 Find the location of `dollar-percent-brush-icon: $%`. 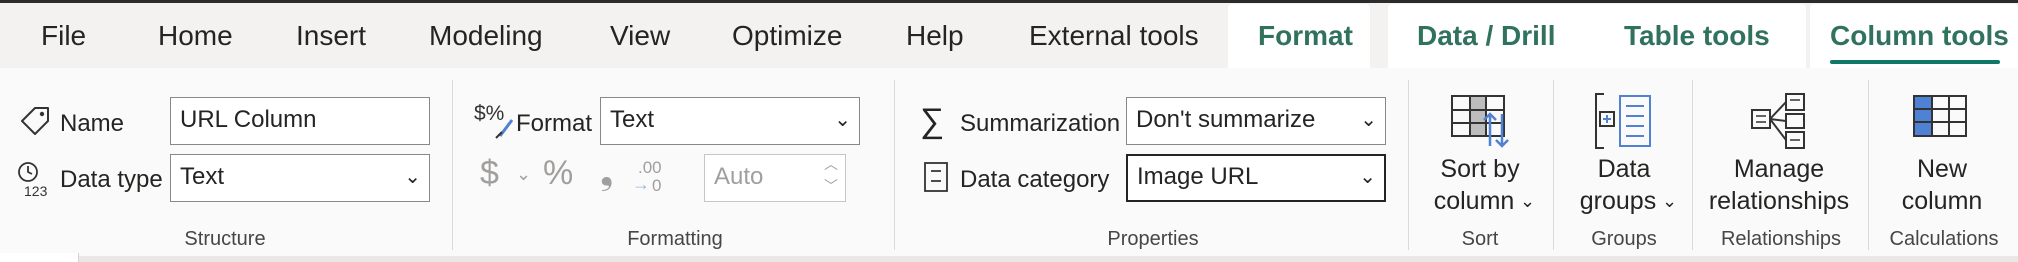

dollar-percent-brush-icon: $% is located at coordinates (494, 120).